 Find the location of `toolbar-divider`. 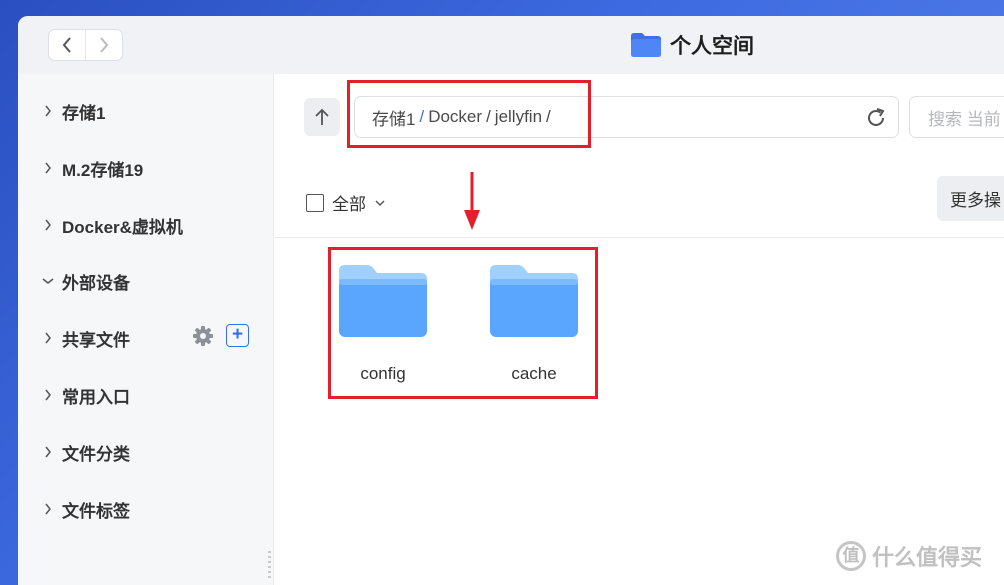

toolbar-divider is located at coordinates (639, 237).